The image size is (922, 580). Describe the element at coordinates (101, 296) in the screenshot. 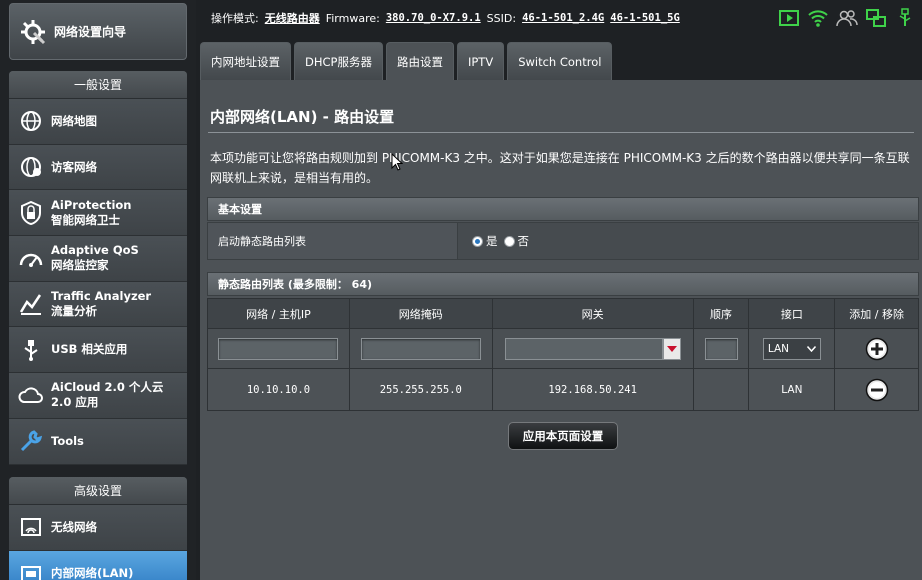

I see `sidebar-item-label: Traffic Analyzer` at that location.